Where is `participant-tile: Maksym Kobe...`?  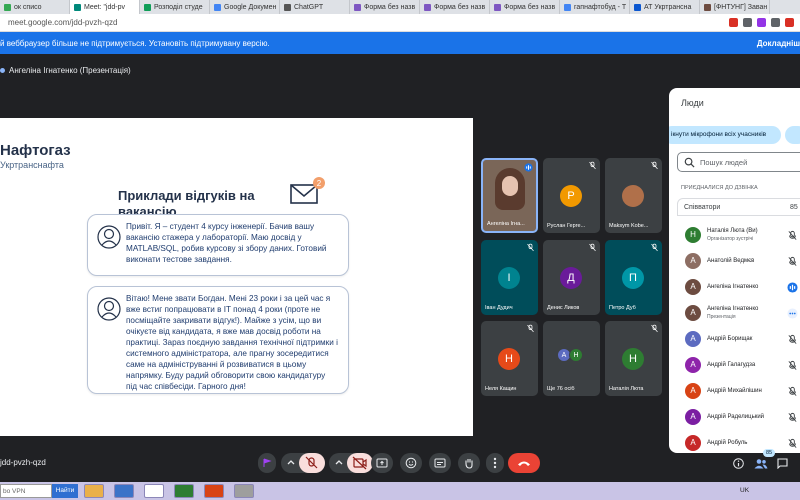 participant-tile: Maksym Kobe... is located at coordinates (633, 195).